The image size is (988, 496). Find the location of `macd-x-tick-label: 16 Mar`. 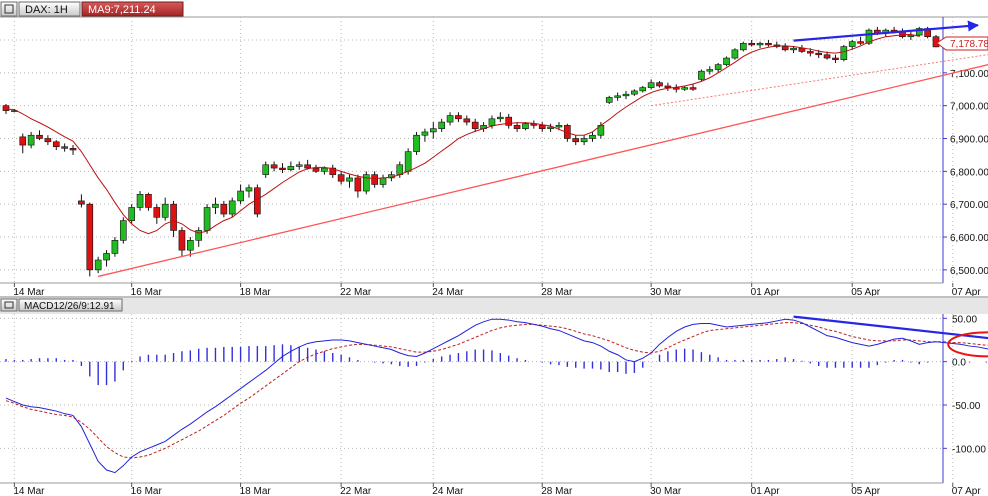

macd-x-tick-label: 16 Mar is located at coordinates (147, 491).